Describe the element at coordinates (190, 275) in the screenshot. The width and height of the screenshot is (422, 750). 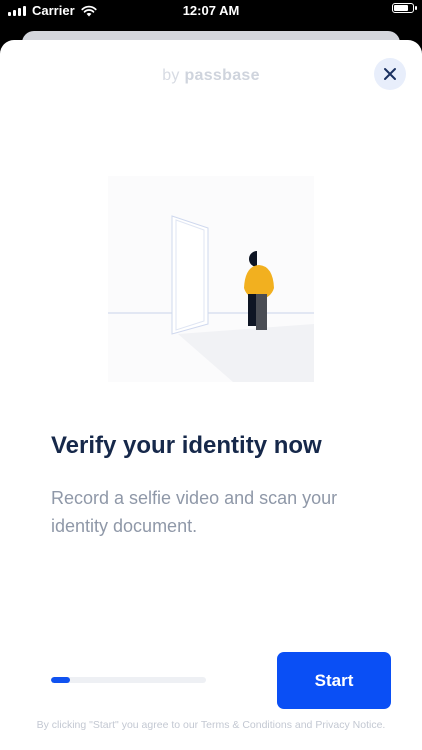
I see `phone-outline` at that location.